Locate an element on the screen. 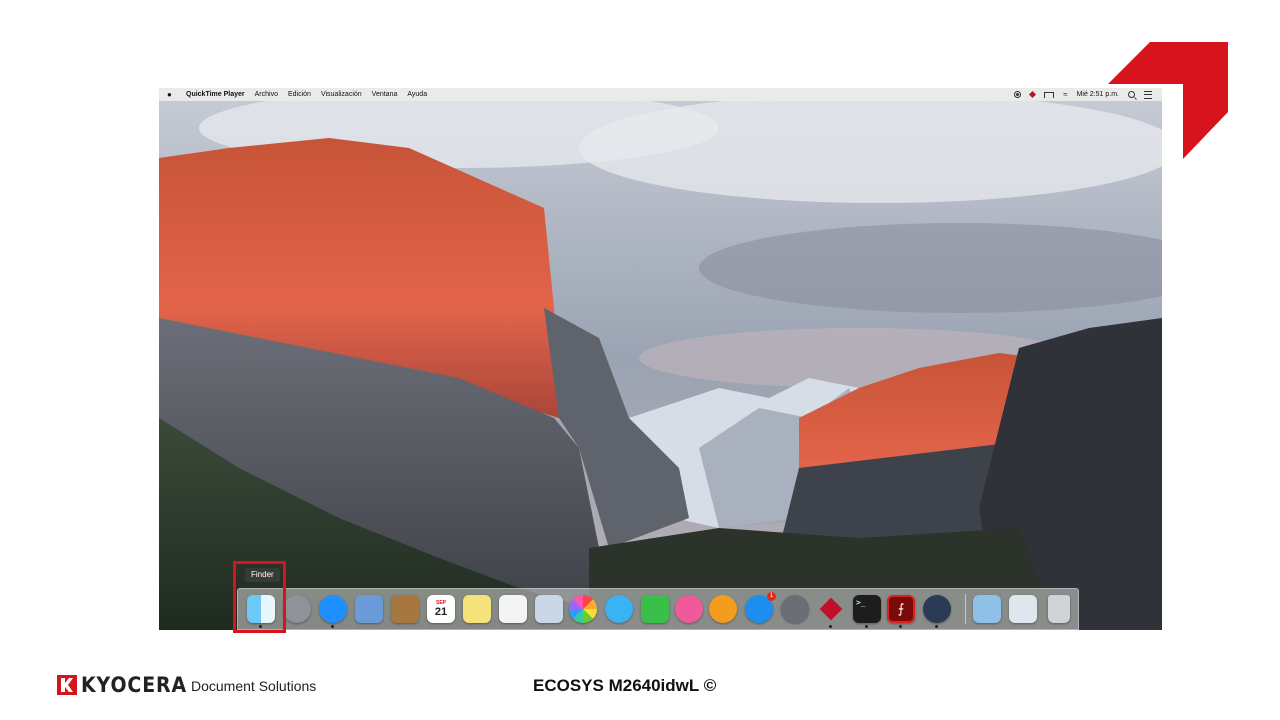 This screenshot has height=720, width=1280. dock-reminders-icon is located at coordinates (513, 609).